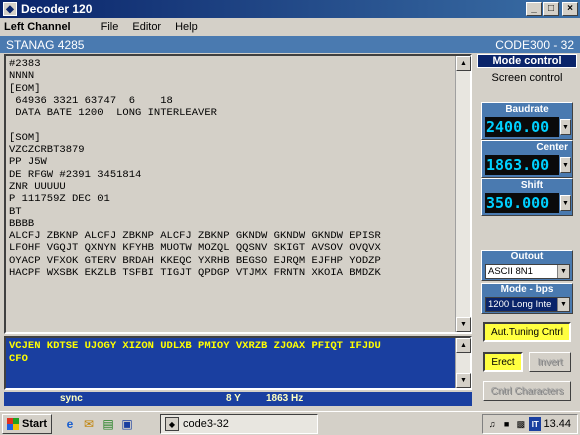 Image resolution: width=580 pixels, height=435 pixels. Describe the element at coordinates (239, 424) in the screenshot. I see `task-code3-32: ◆ code3-32` at that location.